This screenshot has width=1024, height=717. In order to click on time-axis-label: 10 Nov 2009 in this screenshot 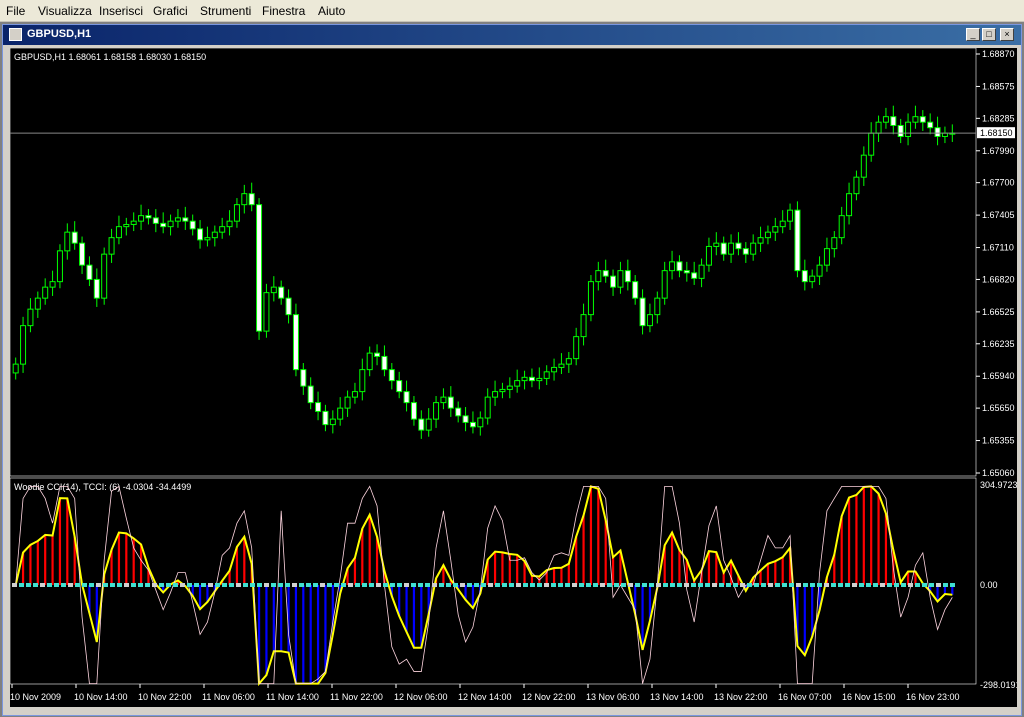, I will do `click(35, 697)`.